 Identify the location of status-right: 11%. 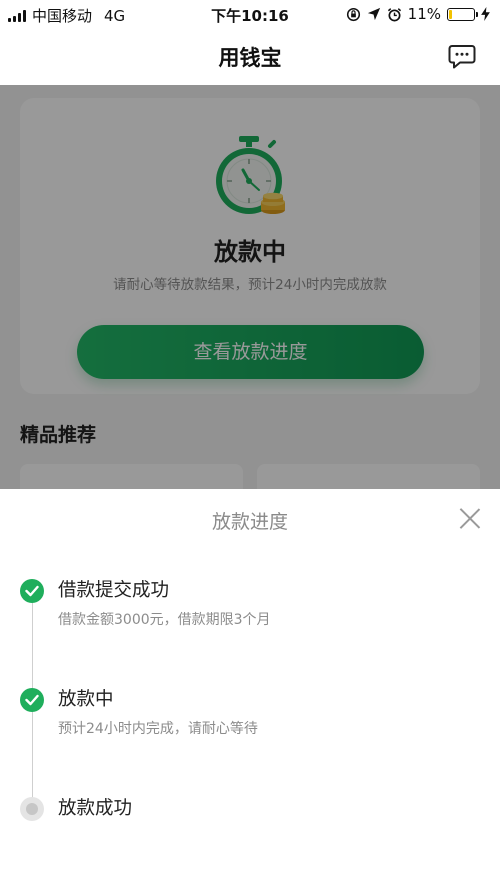
(418, 14).